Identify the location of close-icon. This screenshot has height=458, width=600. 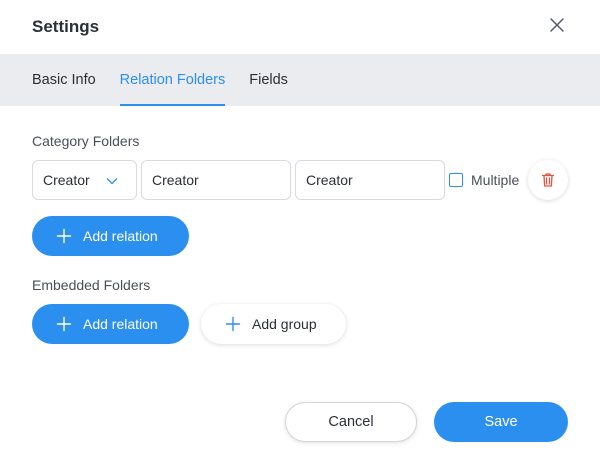
(557, 25).